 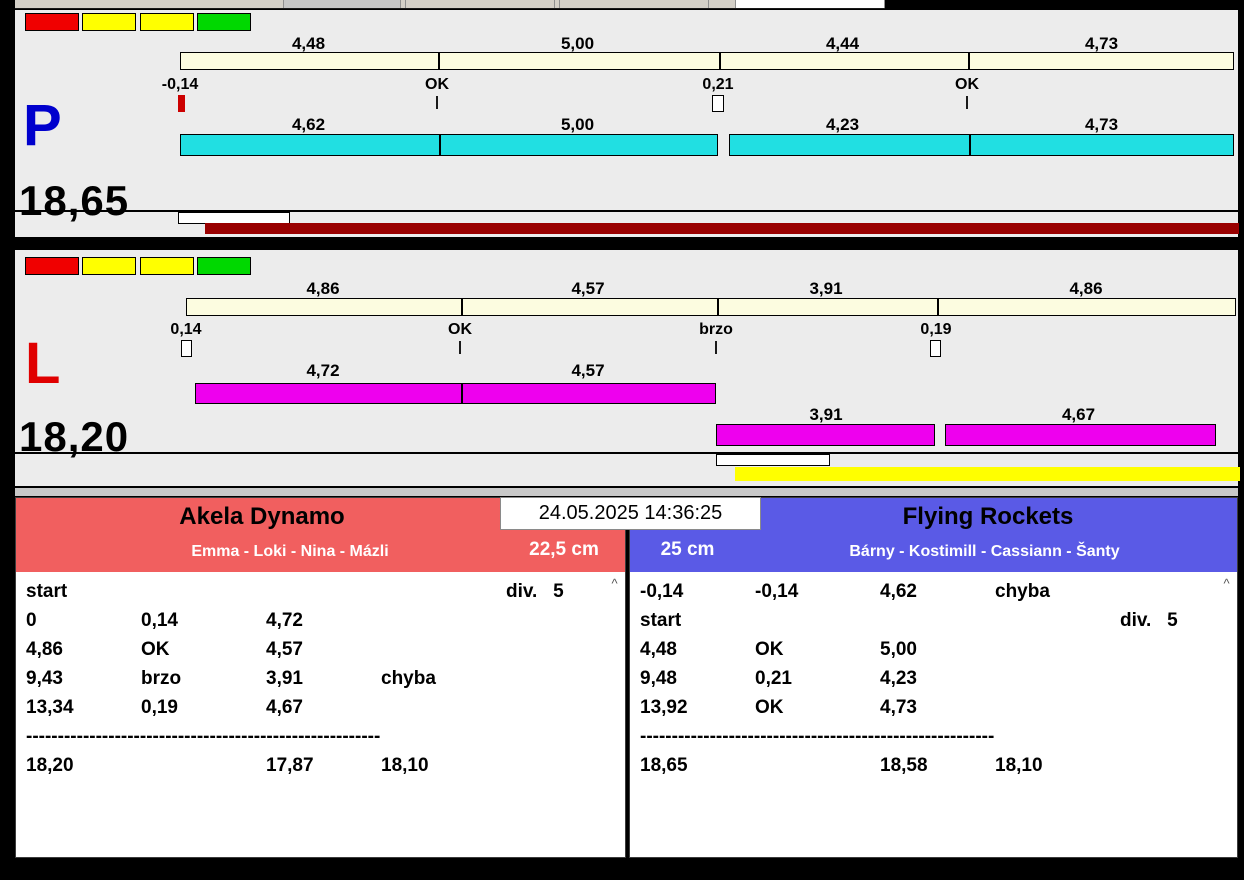 I want to click on table-cell: chyba, so click(x=1022, y=591).